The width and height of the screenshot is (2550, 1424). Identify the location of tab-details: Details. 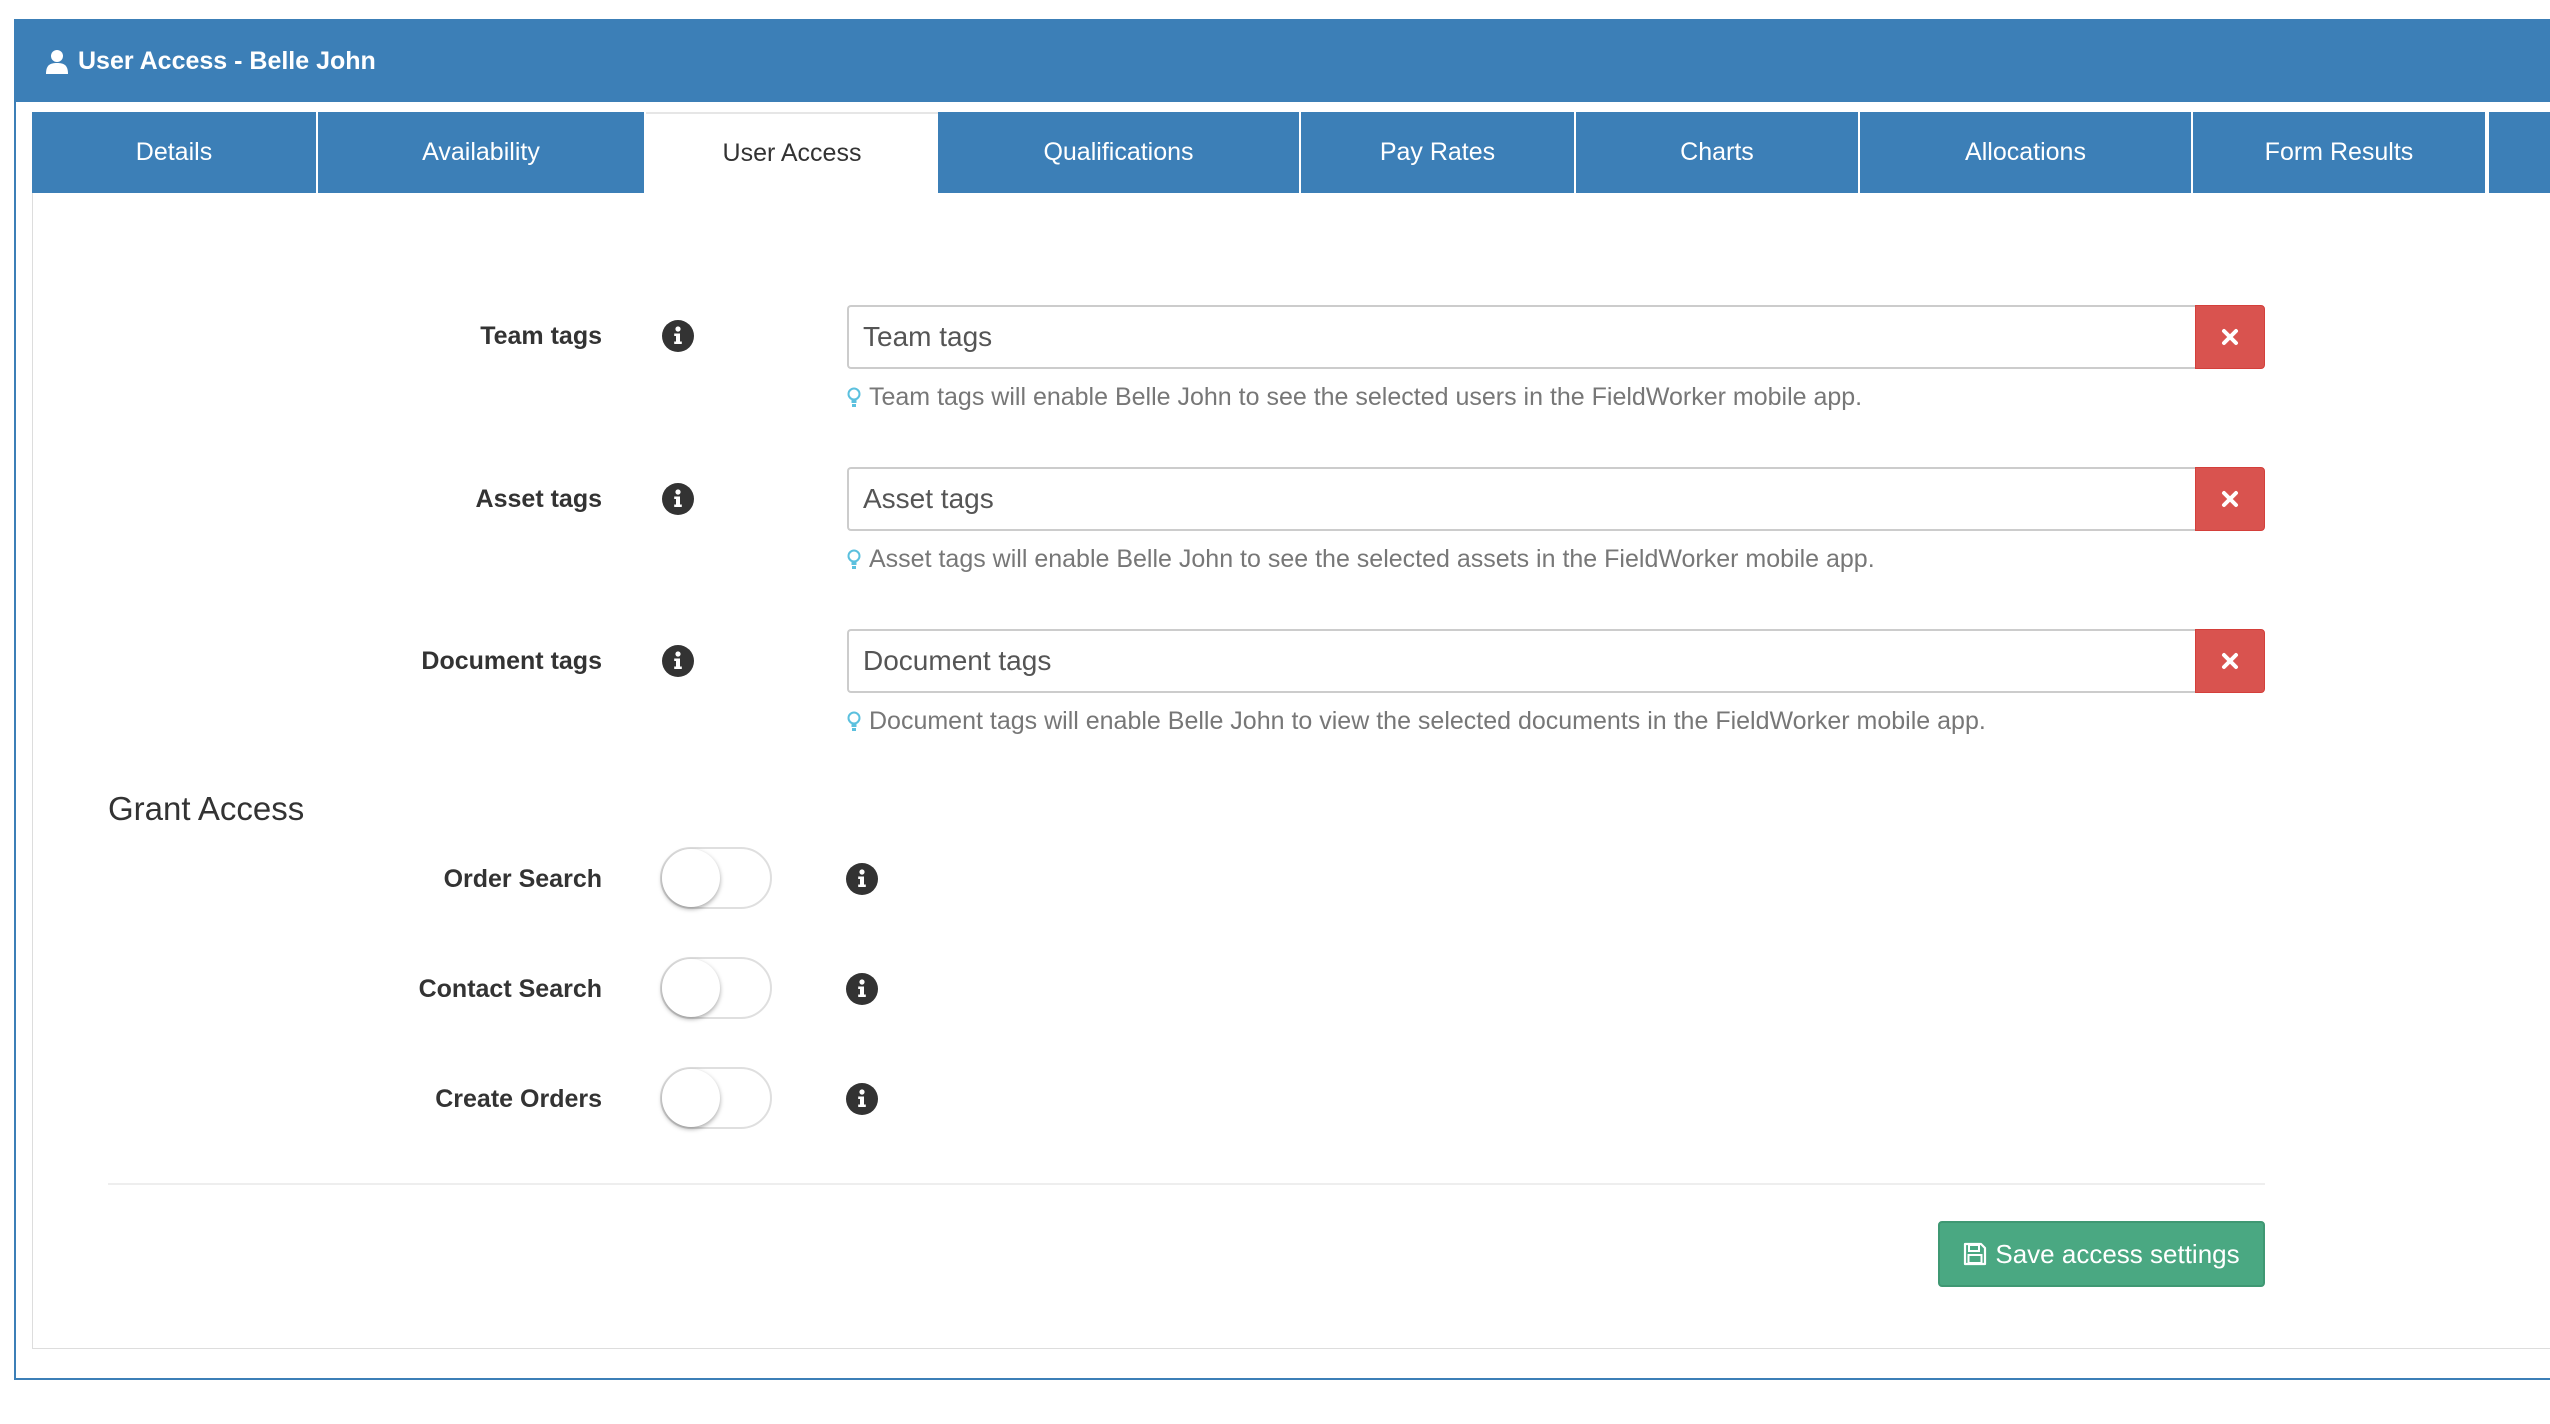
(175, 152).